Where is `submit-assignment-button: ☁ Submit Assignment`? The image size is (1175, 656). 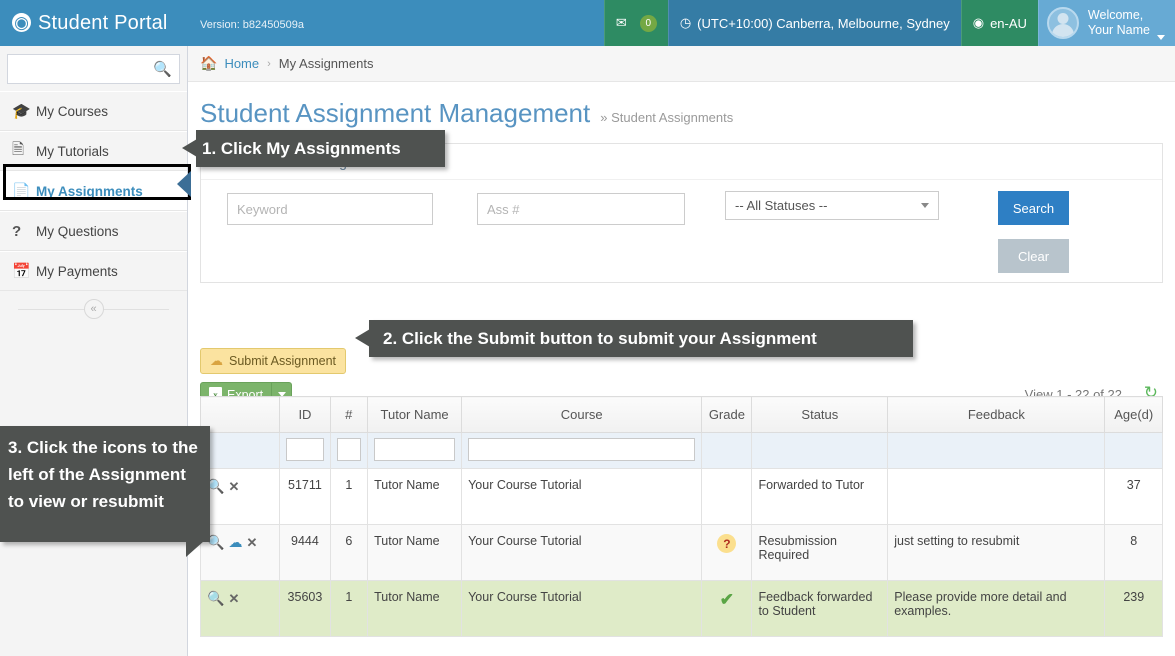 submit-assignment-button: ☁ Submit Assignment is located at coordinates (273, 361).